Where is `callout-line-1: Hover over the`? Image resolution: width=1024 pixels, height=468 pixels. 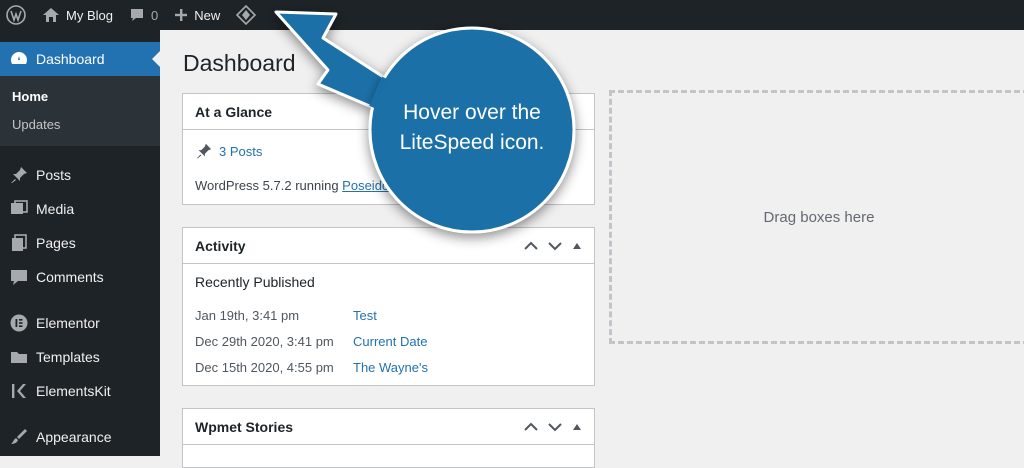
callout-line-1: Hover over the is located at coordinates (472, 112).